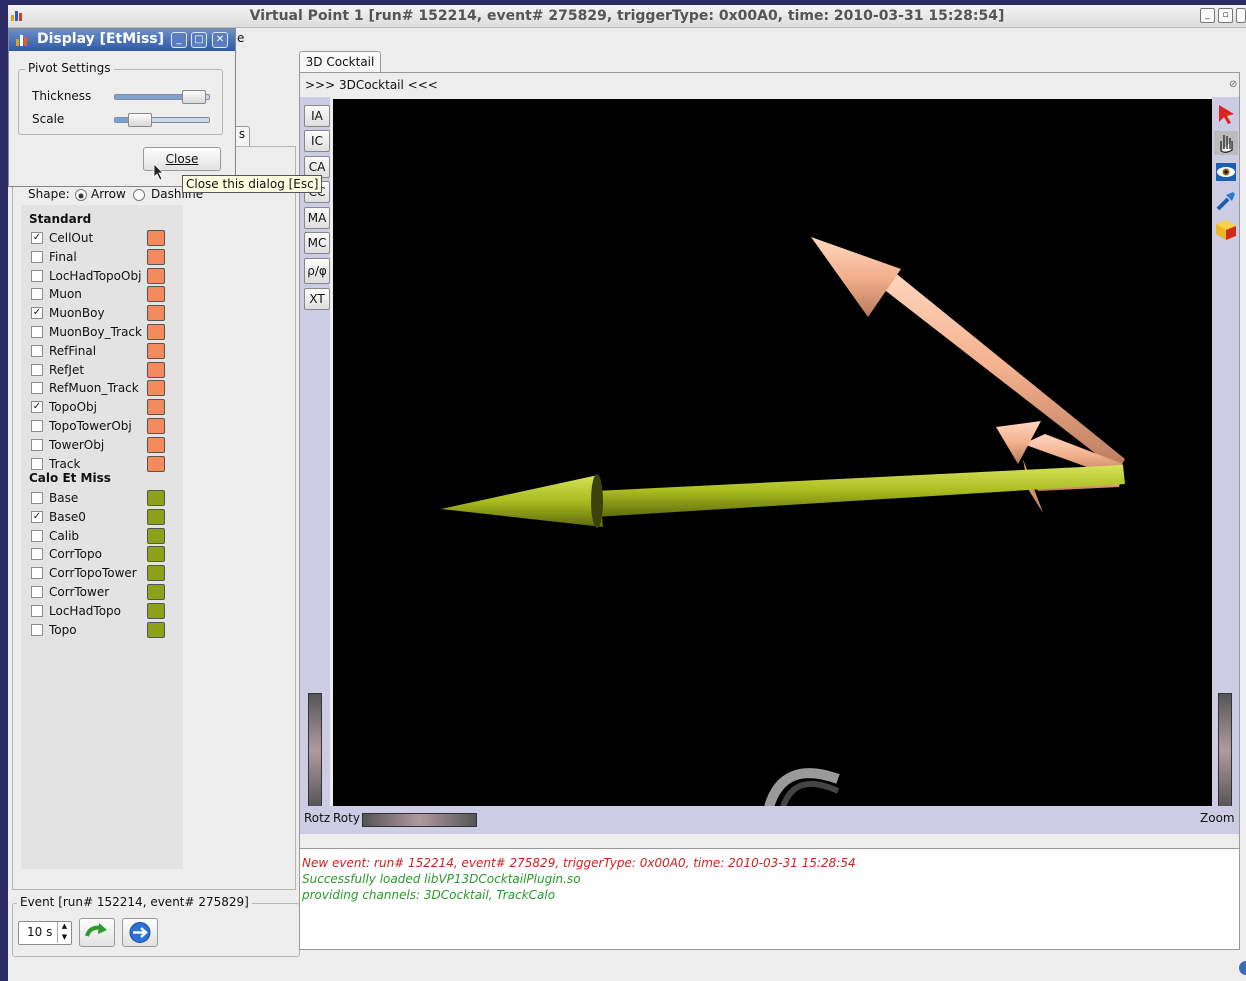  I want to click on collection-label: MuonBoy_Track, so click(95, 332).